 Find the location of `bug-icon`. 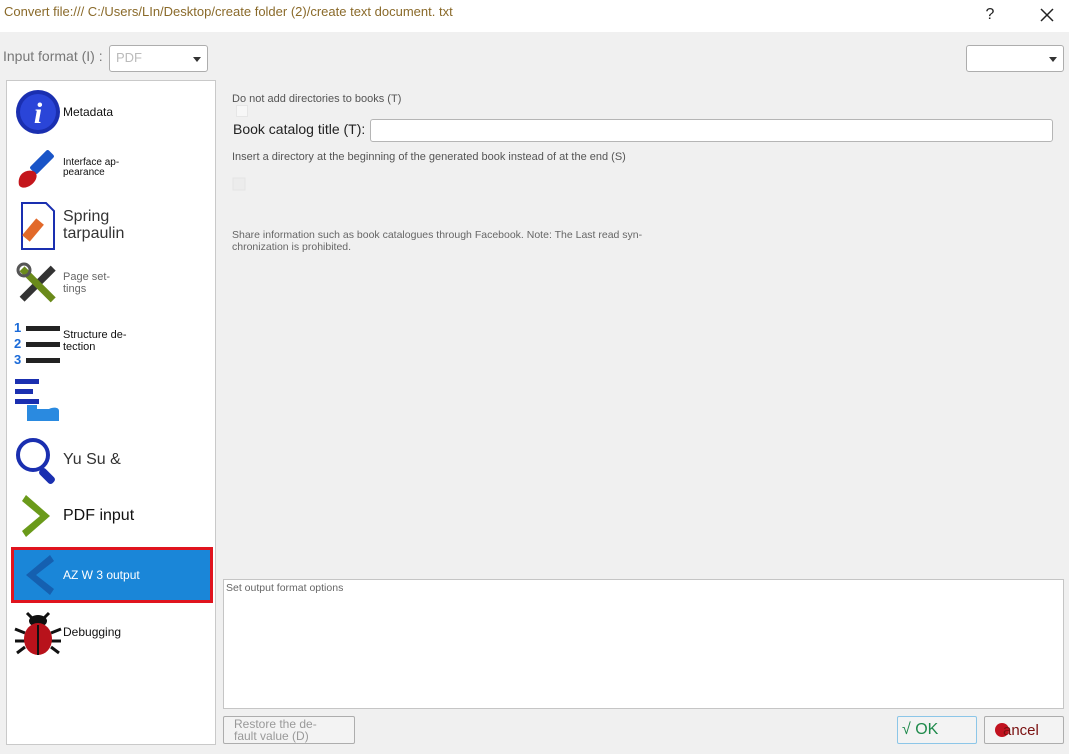

bug-icon is located at coordinates (38, 632).